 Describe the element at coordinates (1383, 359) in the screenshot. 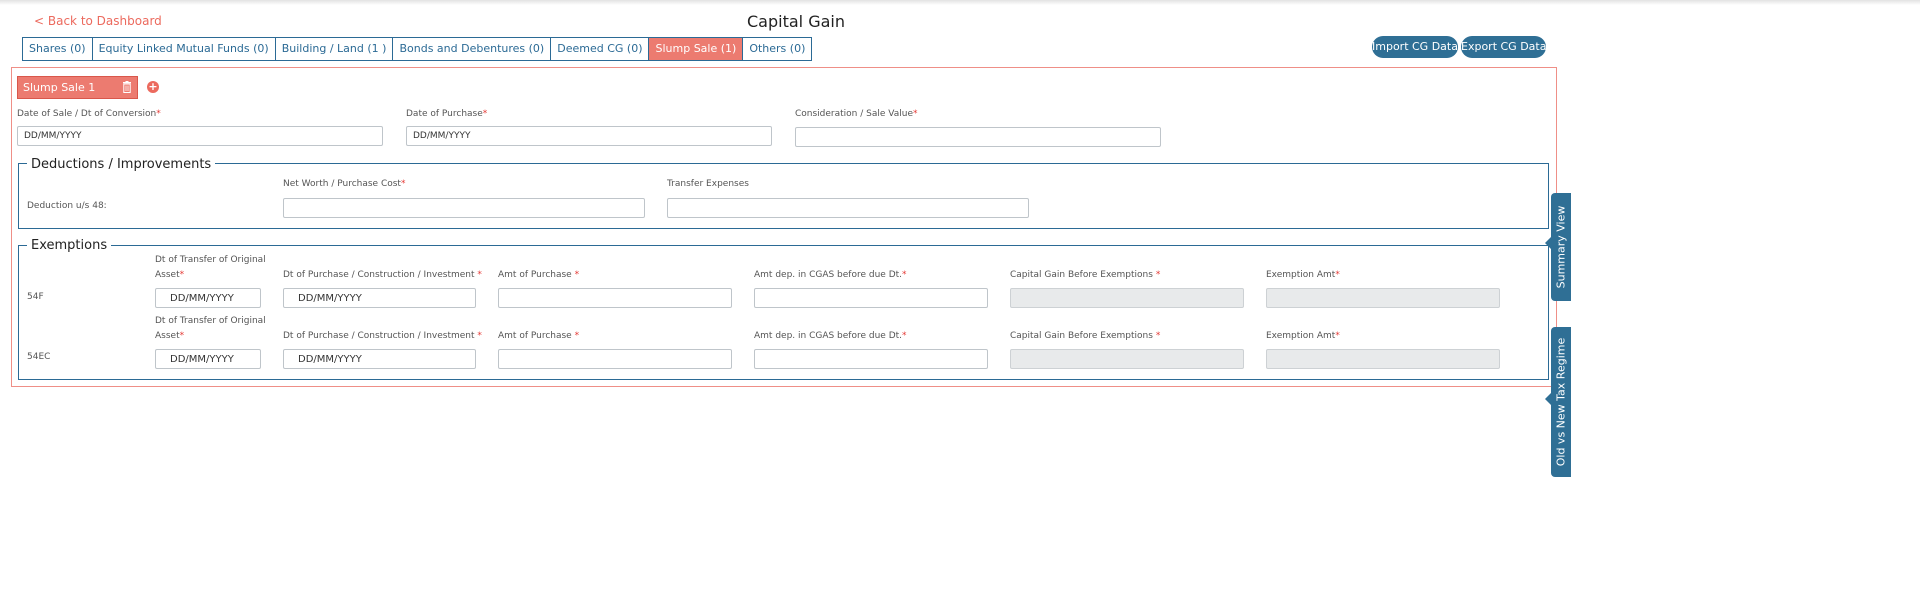

I see `54ec-exemption-amt-field` at that location.